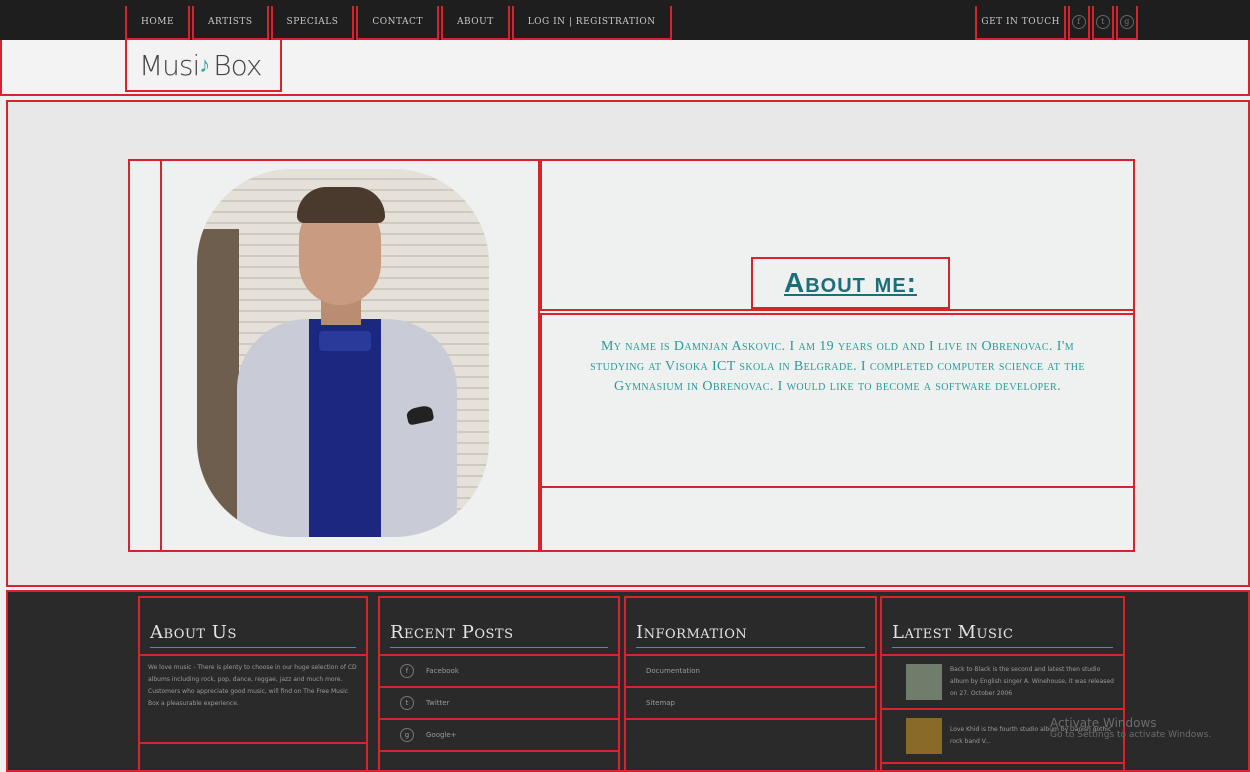 This screenshot has width=1250, height=772. I want to click on about-title: About me:, so click(850, 283).